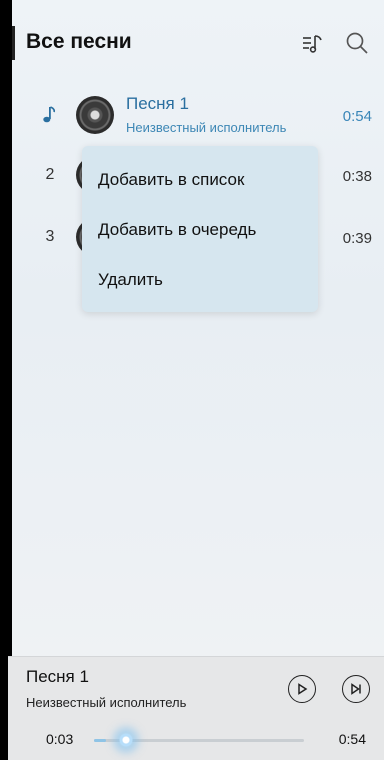 This screenshot has width=384, height=760. Describe the element at coordinates (357, 176) in the screenshot. I see `song-duration: 0:38` at that location.